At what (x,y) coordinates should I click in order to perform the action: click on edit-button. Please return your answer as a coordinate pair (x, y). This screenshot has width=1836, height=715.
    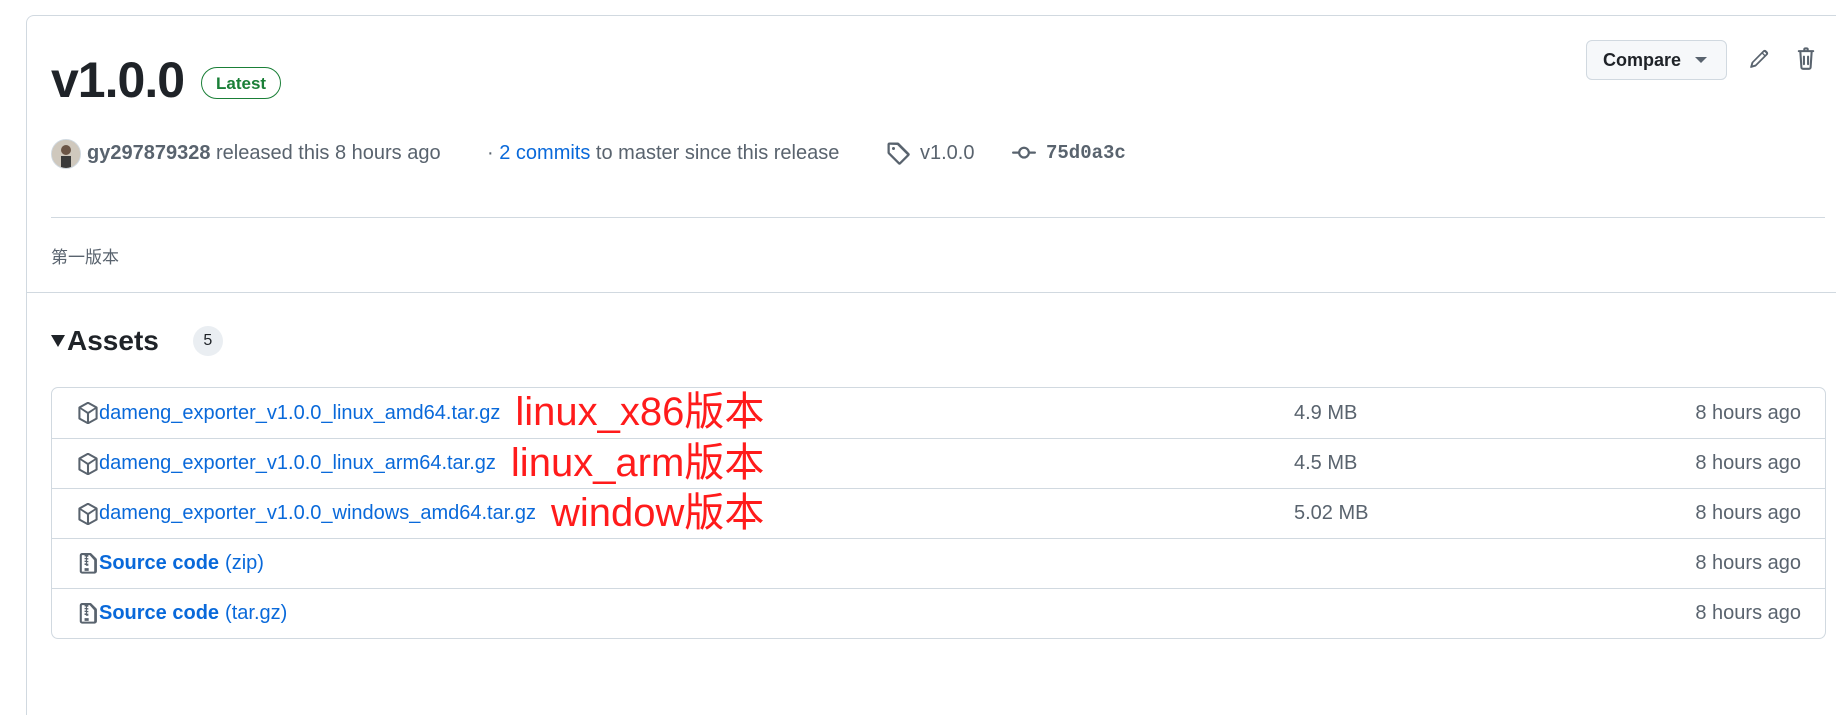
    Looking at the image, I should click on (1759, 59).